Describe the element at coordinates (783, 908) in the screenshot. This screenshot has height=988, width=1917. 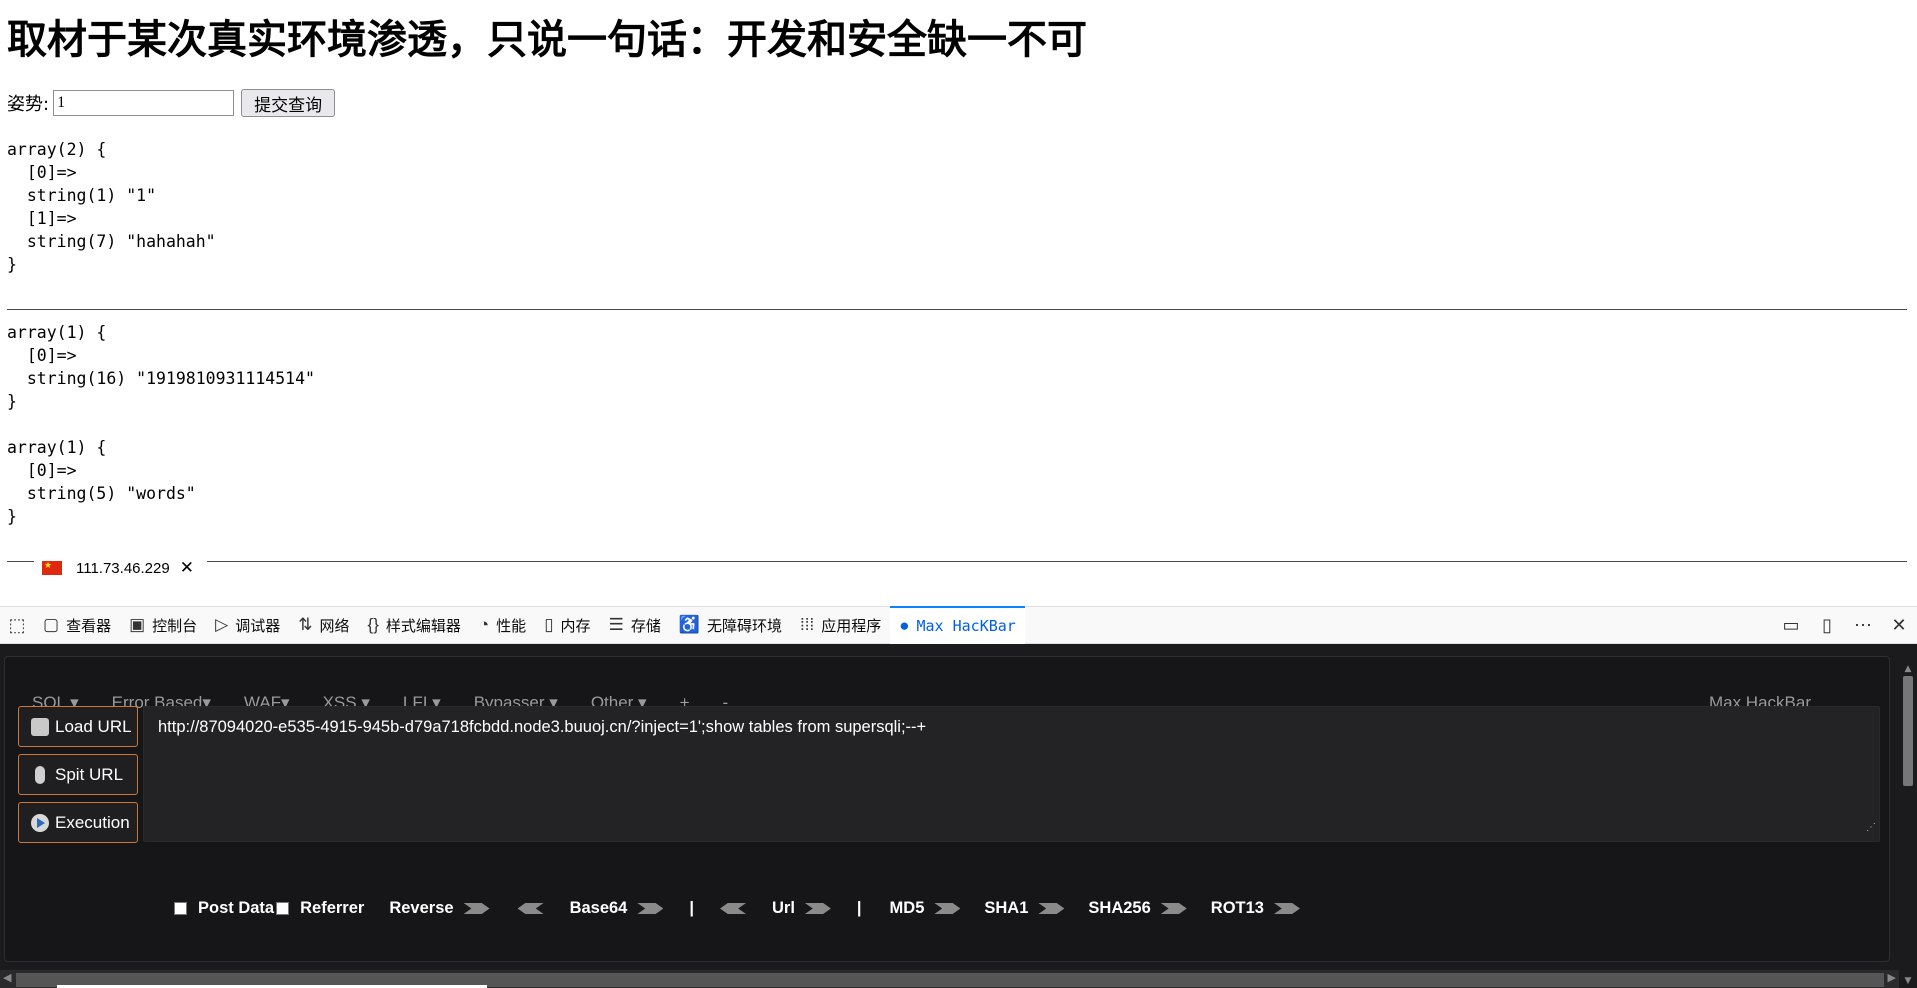
I see `url-encode-button: Url` at that location.